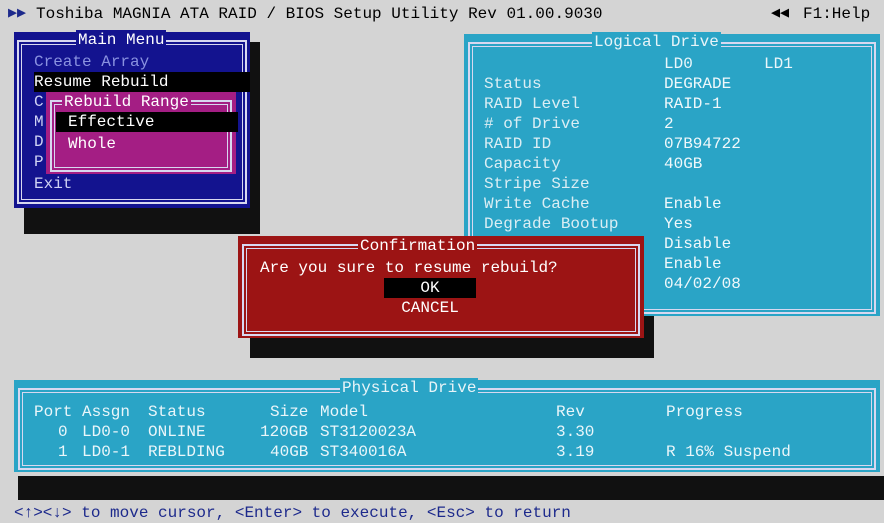 This screenshot has width=884, height=523. What do you see at coordinates (121, 40) in the screenshot?
I see `main-menu-title: Main Menu` at bounding box center [121, 40].